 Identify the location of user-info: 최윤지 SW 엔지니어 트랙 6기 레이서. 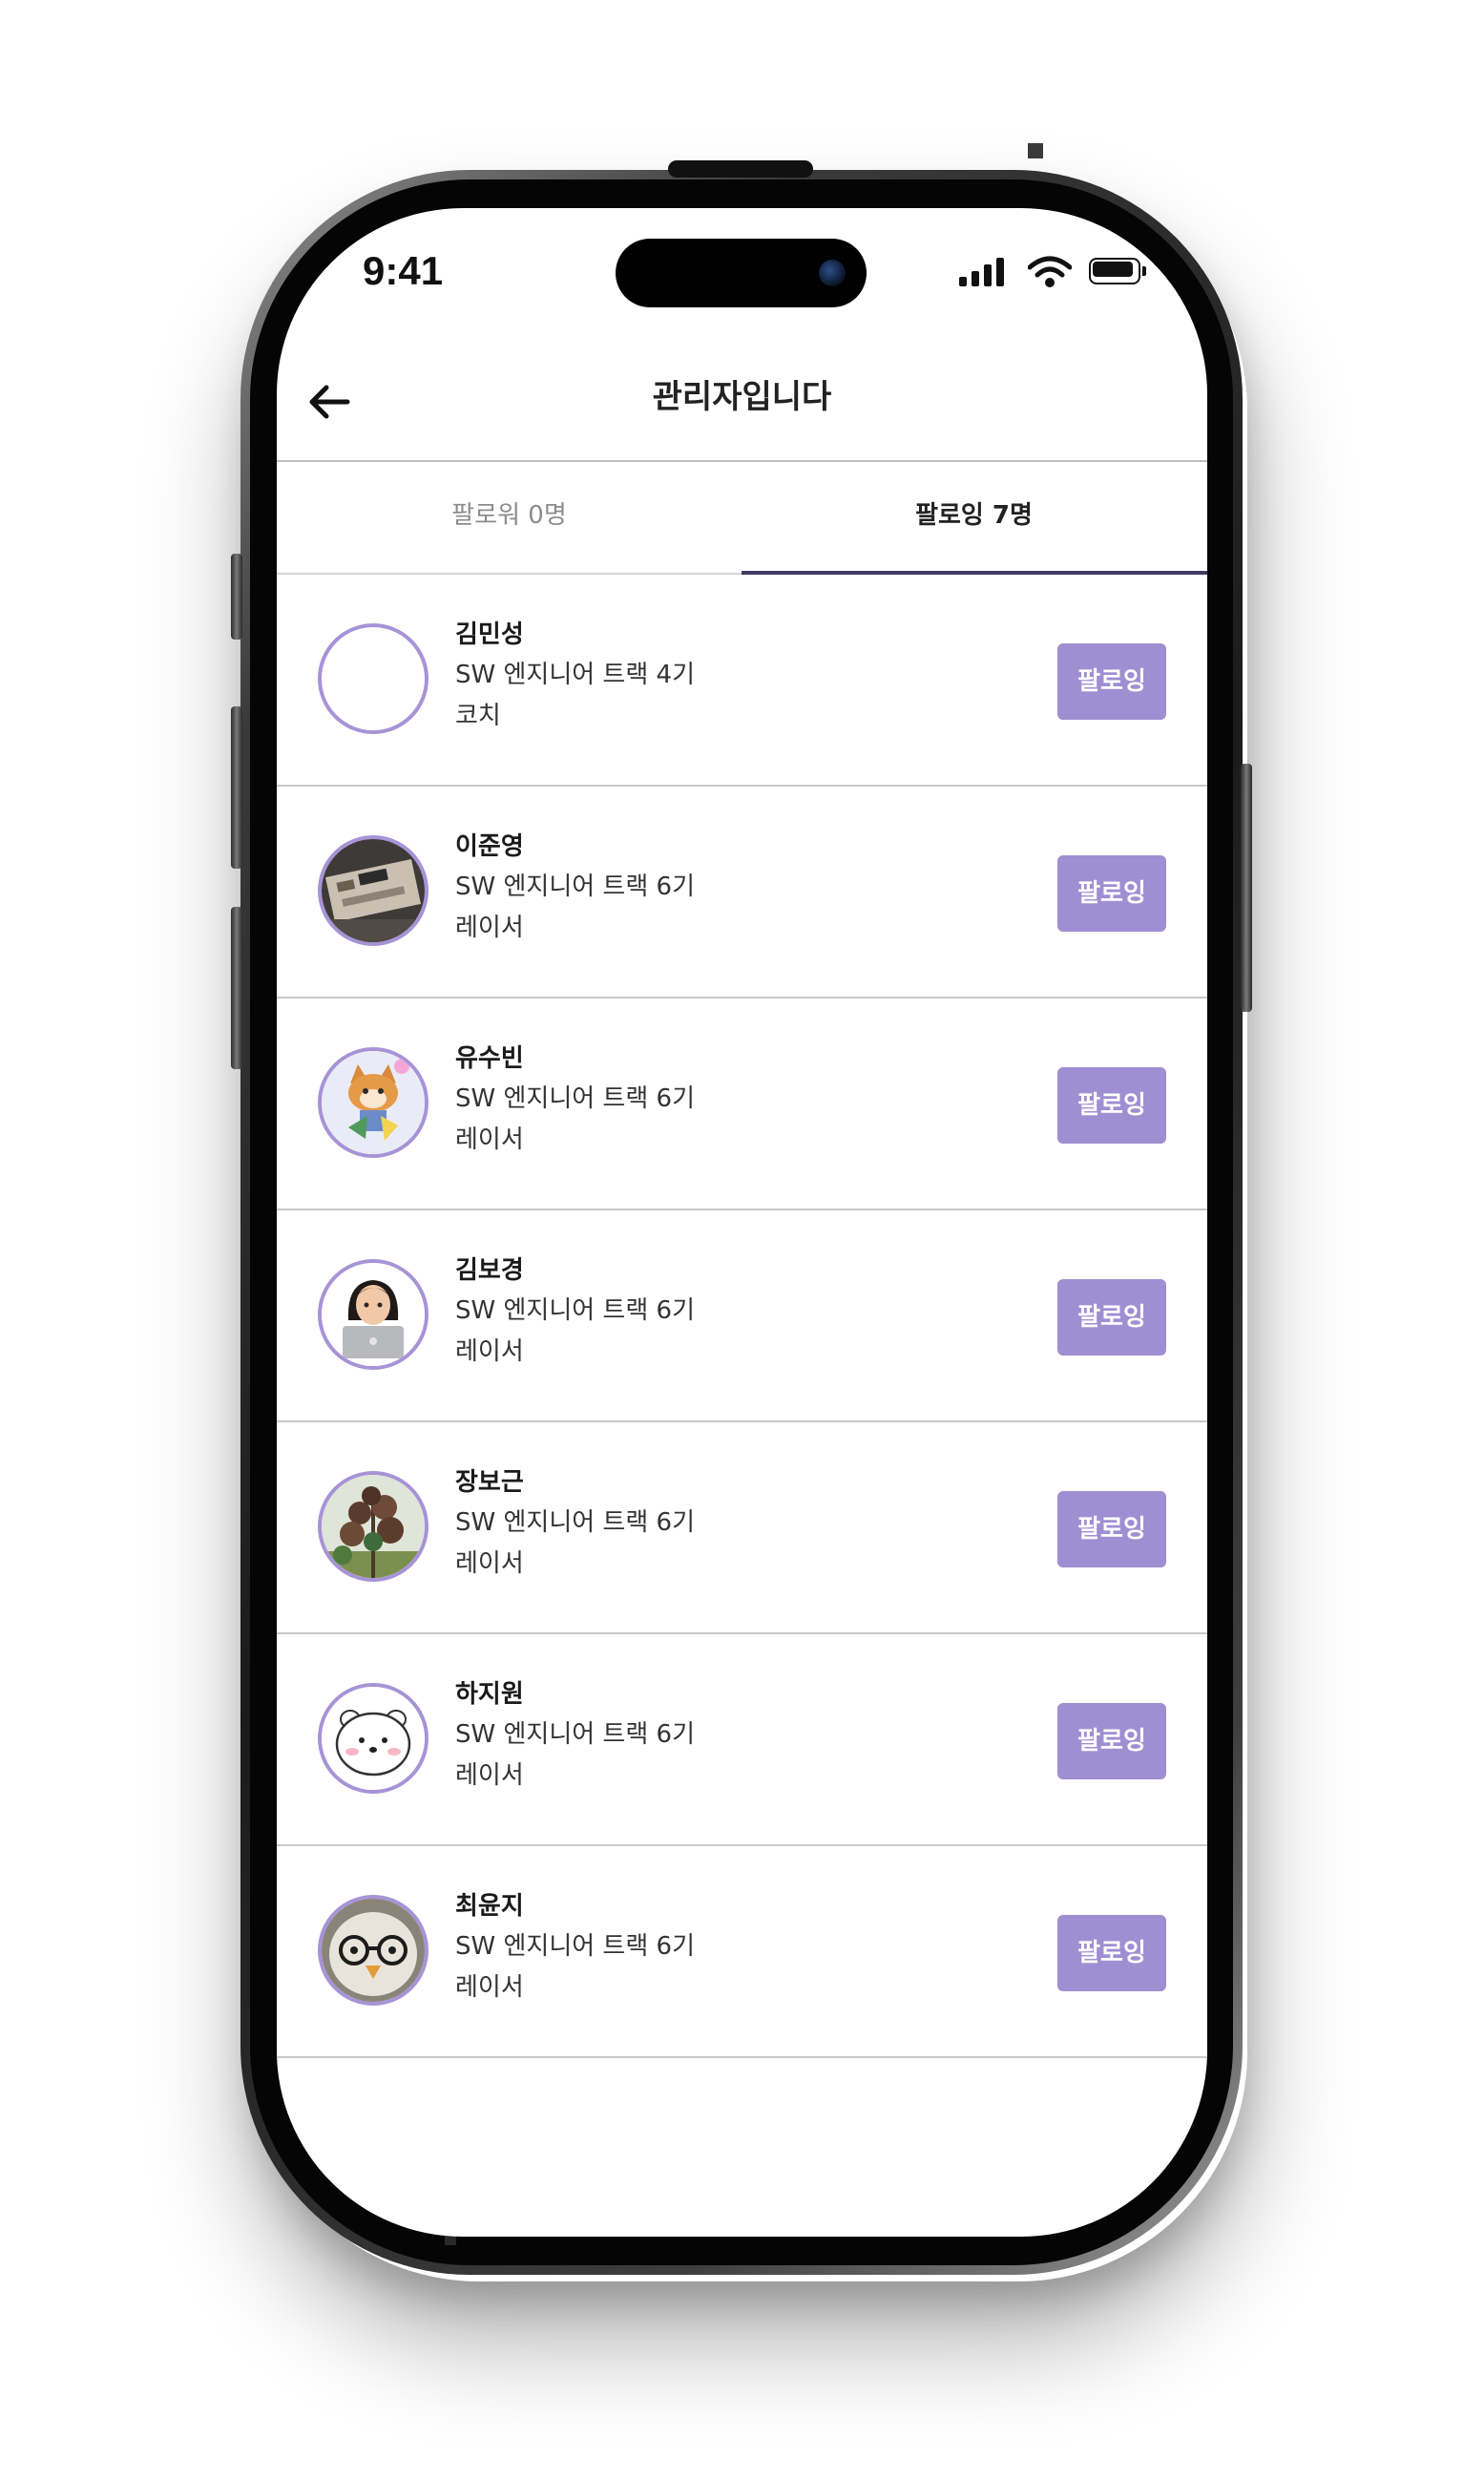
(693, 1947).